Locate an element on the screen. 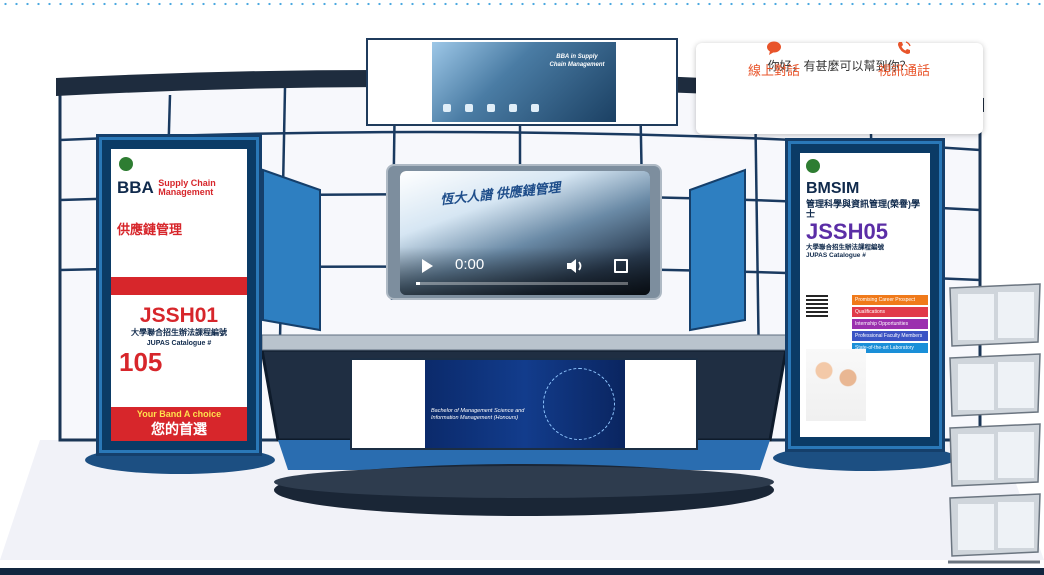 This screenshot has height=575, width=1044. right-fin is located at coordinates (717, 250).